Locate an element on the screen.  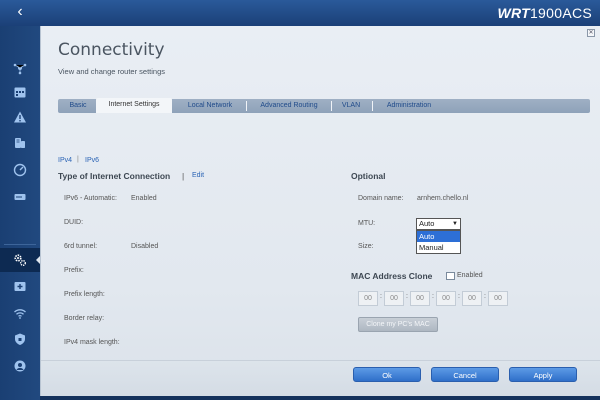
calendar-icon is located at coordinates (20, 92).